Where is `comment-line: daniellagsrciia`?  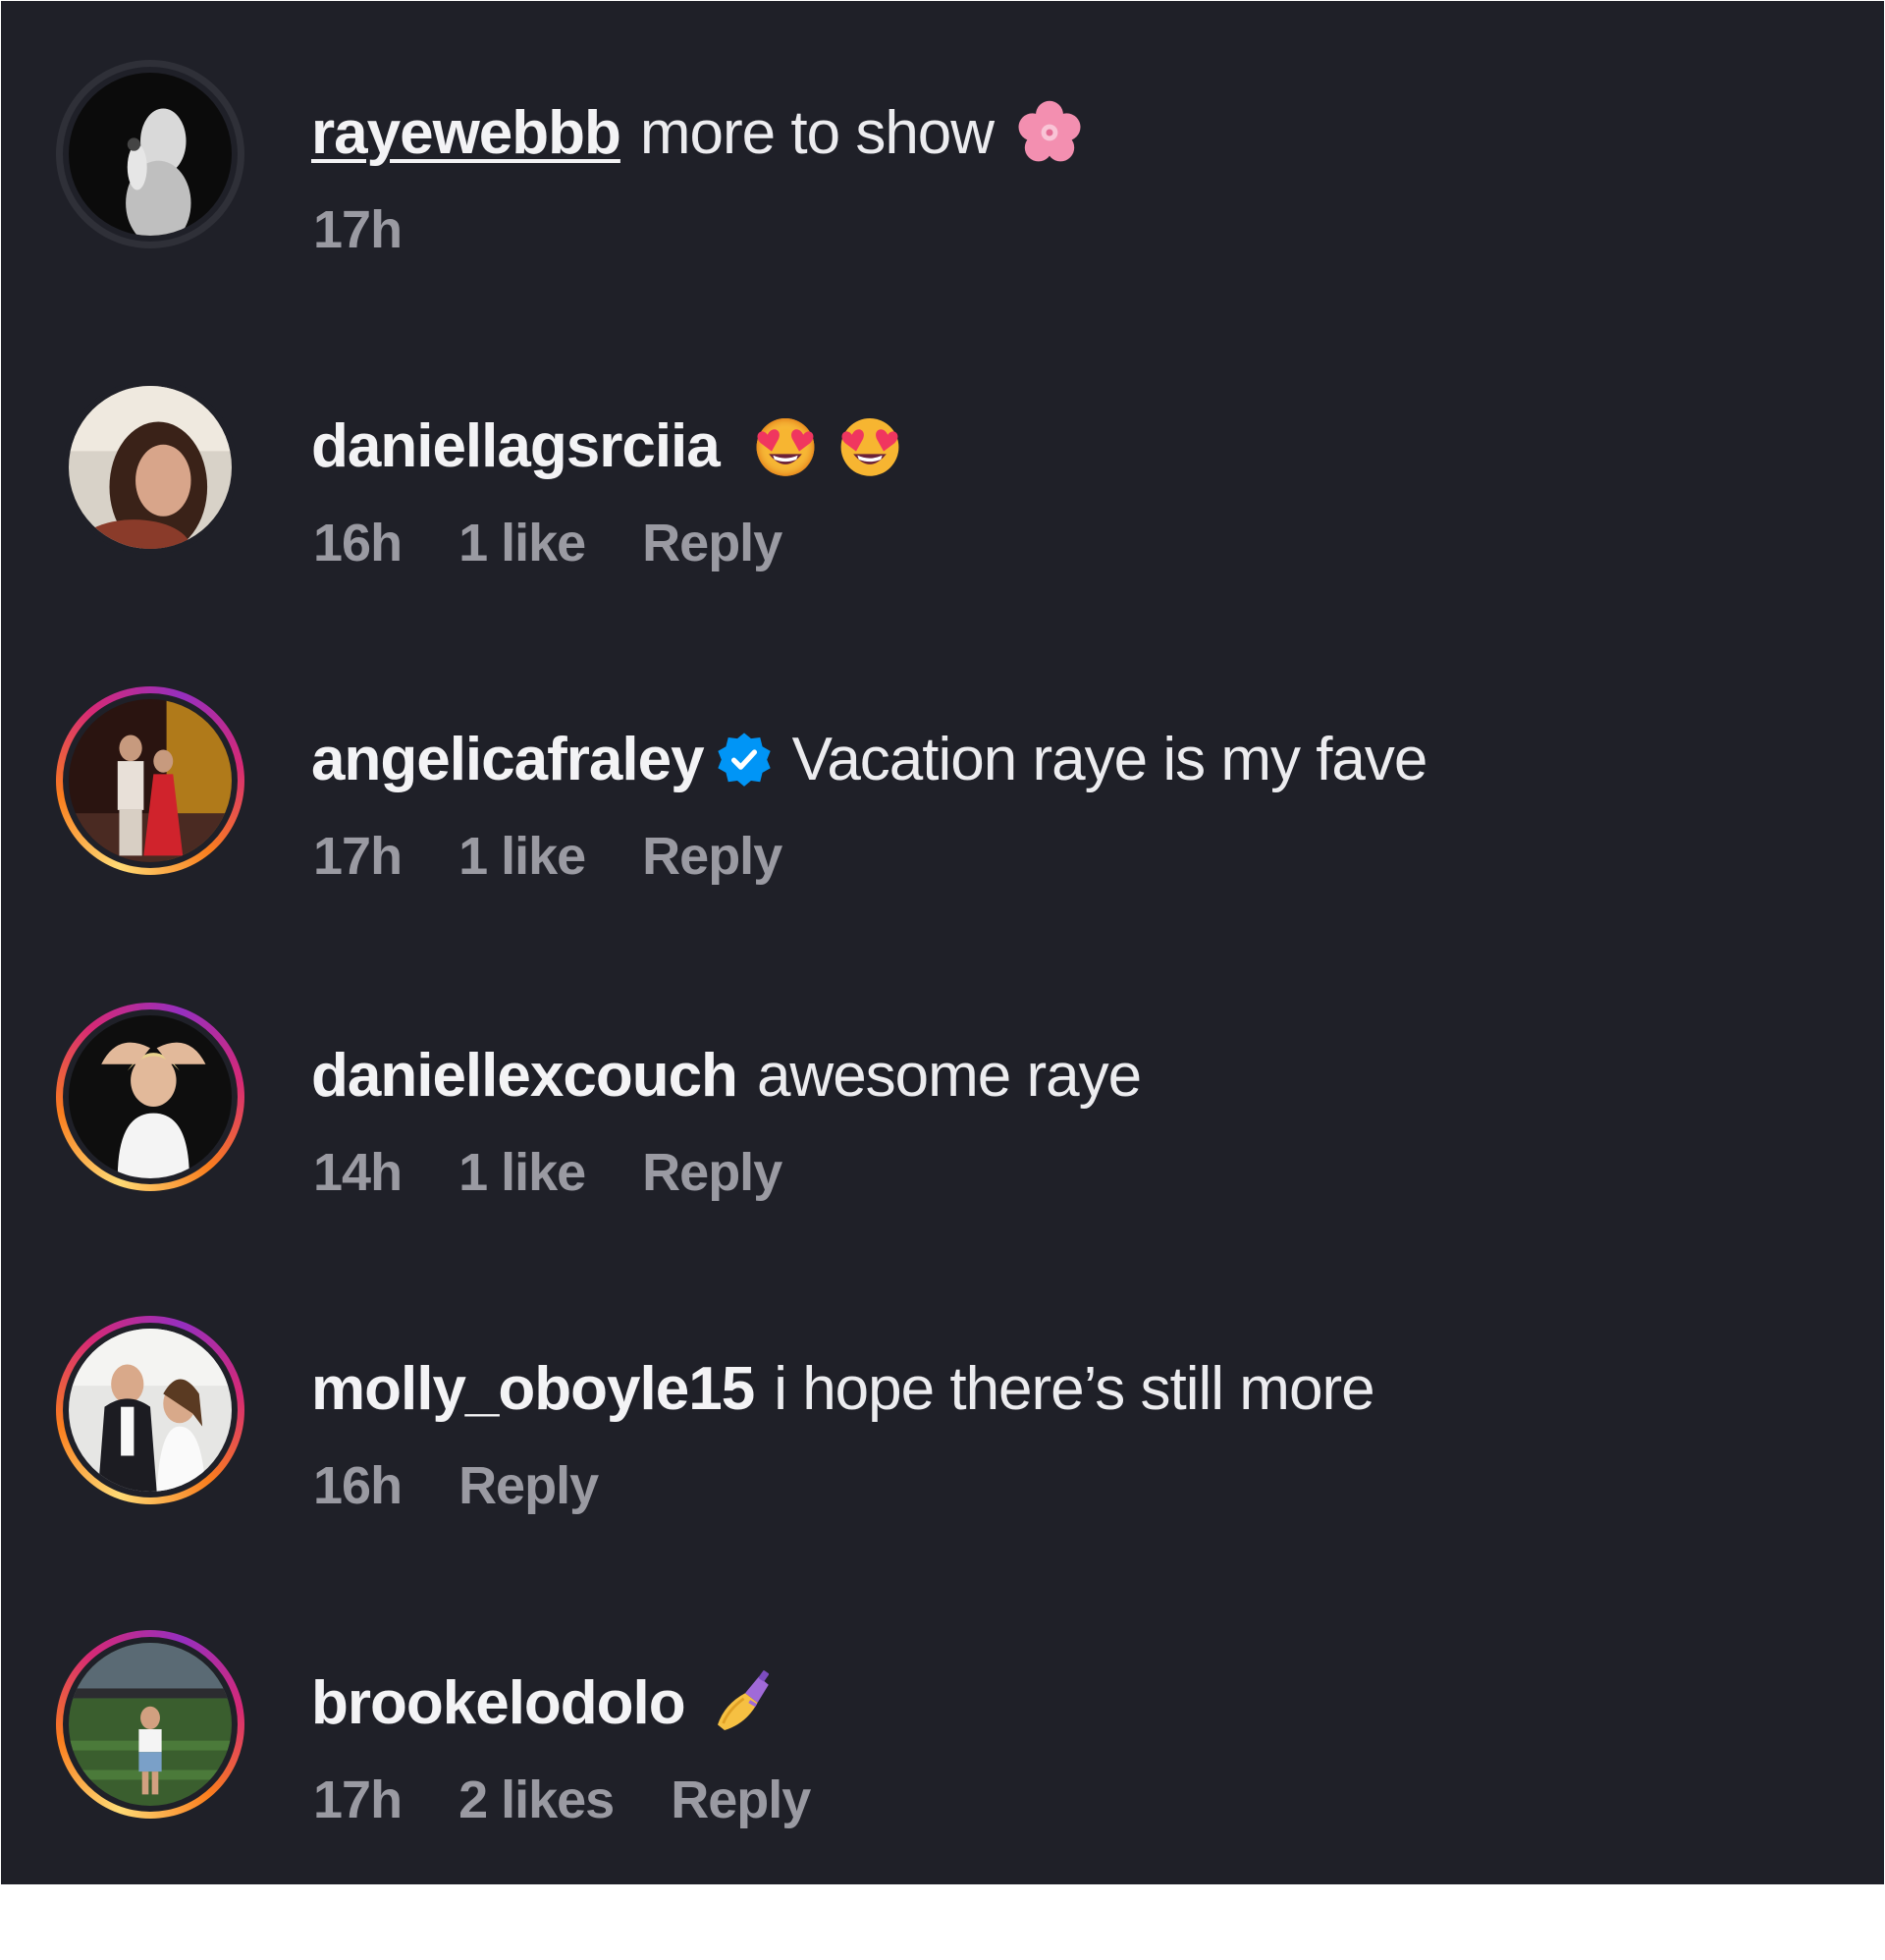 comment-line: daniellagsrciia is located at coordinates (607, 446).